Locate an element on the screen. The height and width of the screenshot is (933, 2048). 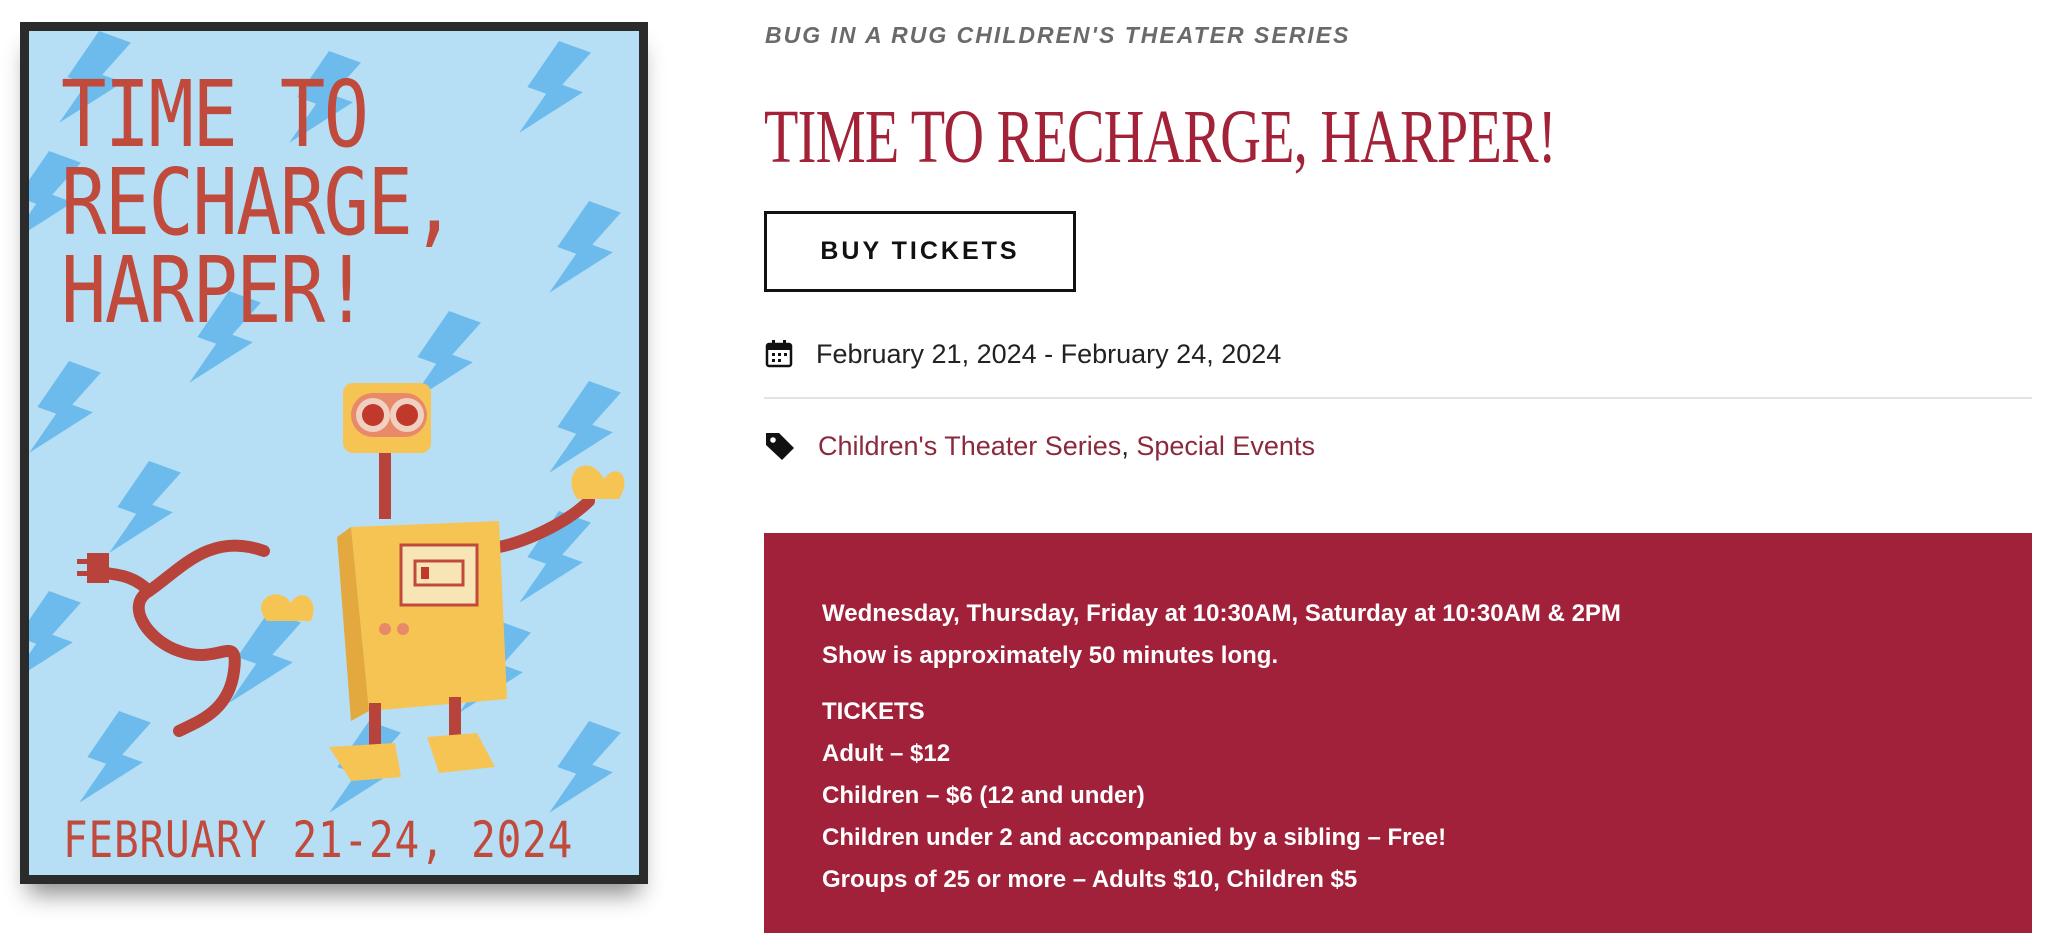
event-date-range: February 21, 2024 - February 24, 2024 is located at coordinates (1049, 353).